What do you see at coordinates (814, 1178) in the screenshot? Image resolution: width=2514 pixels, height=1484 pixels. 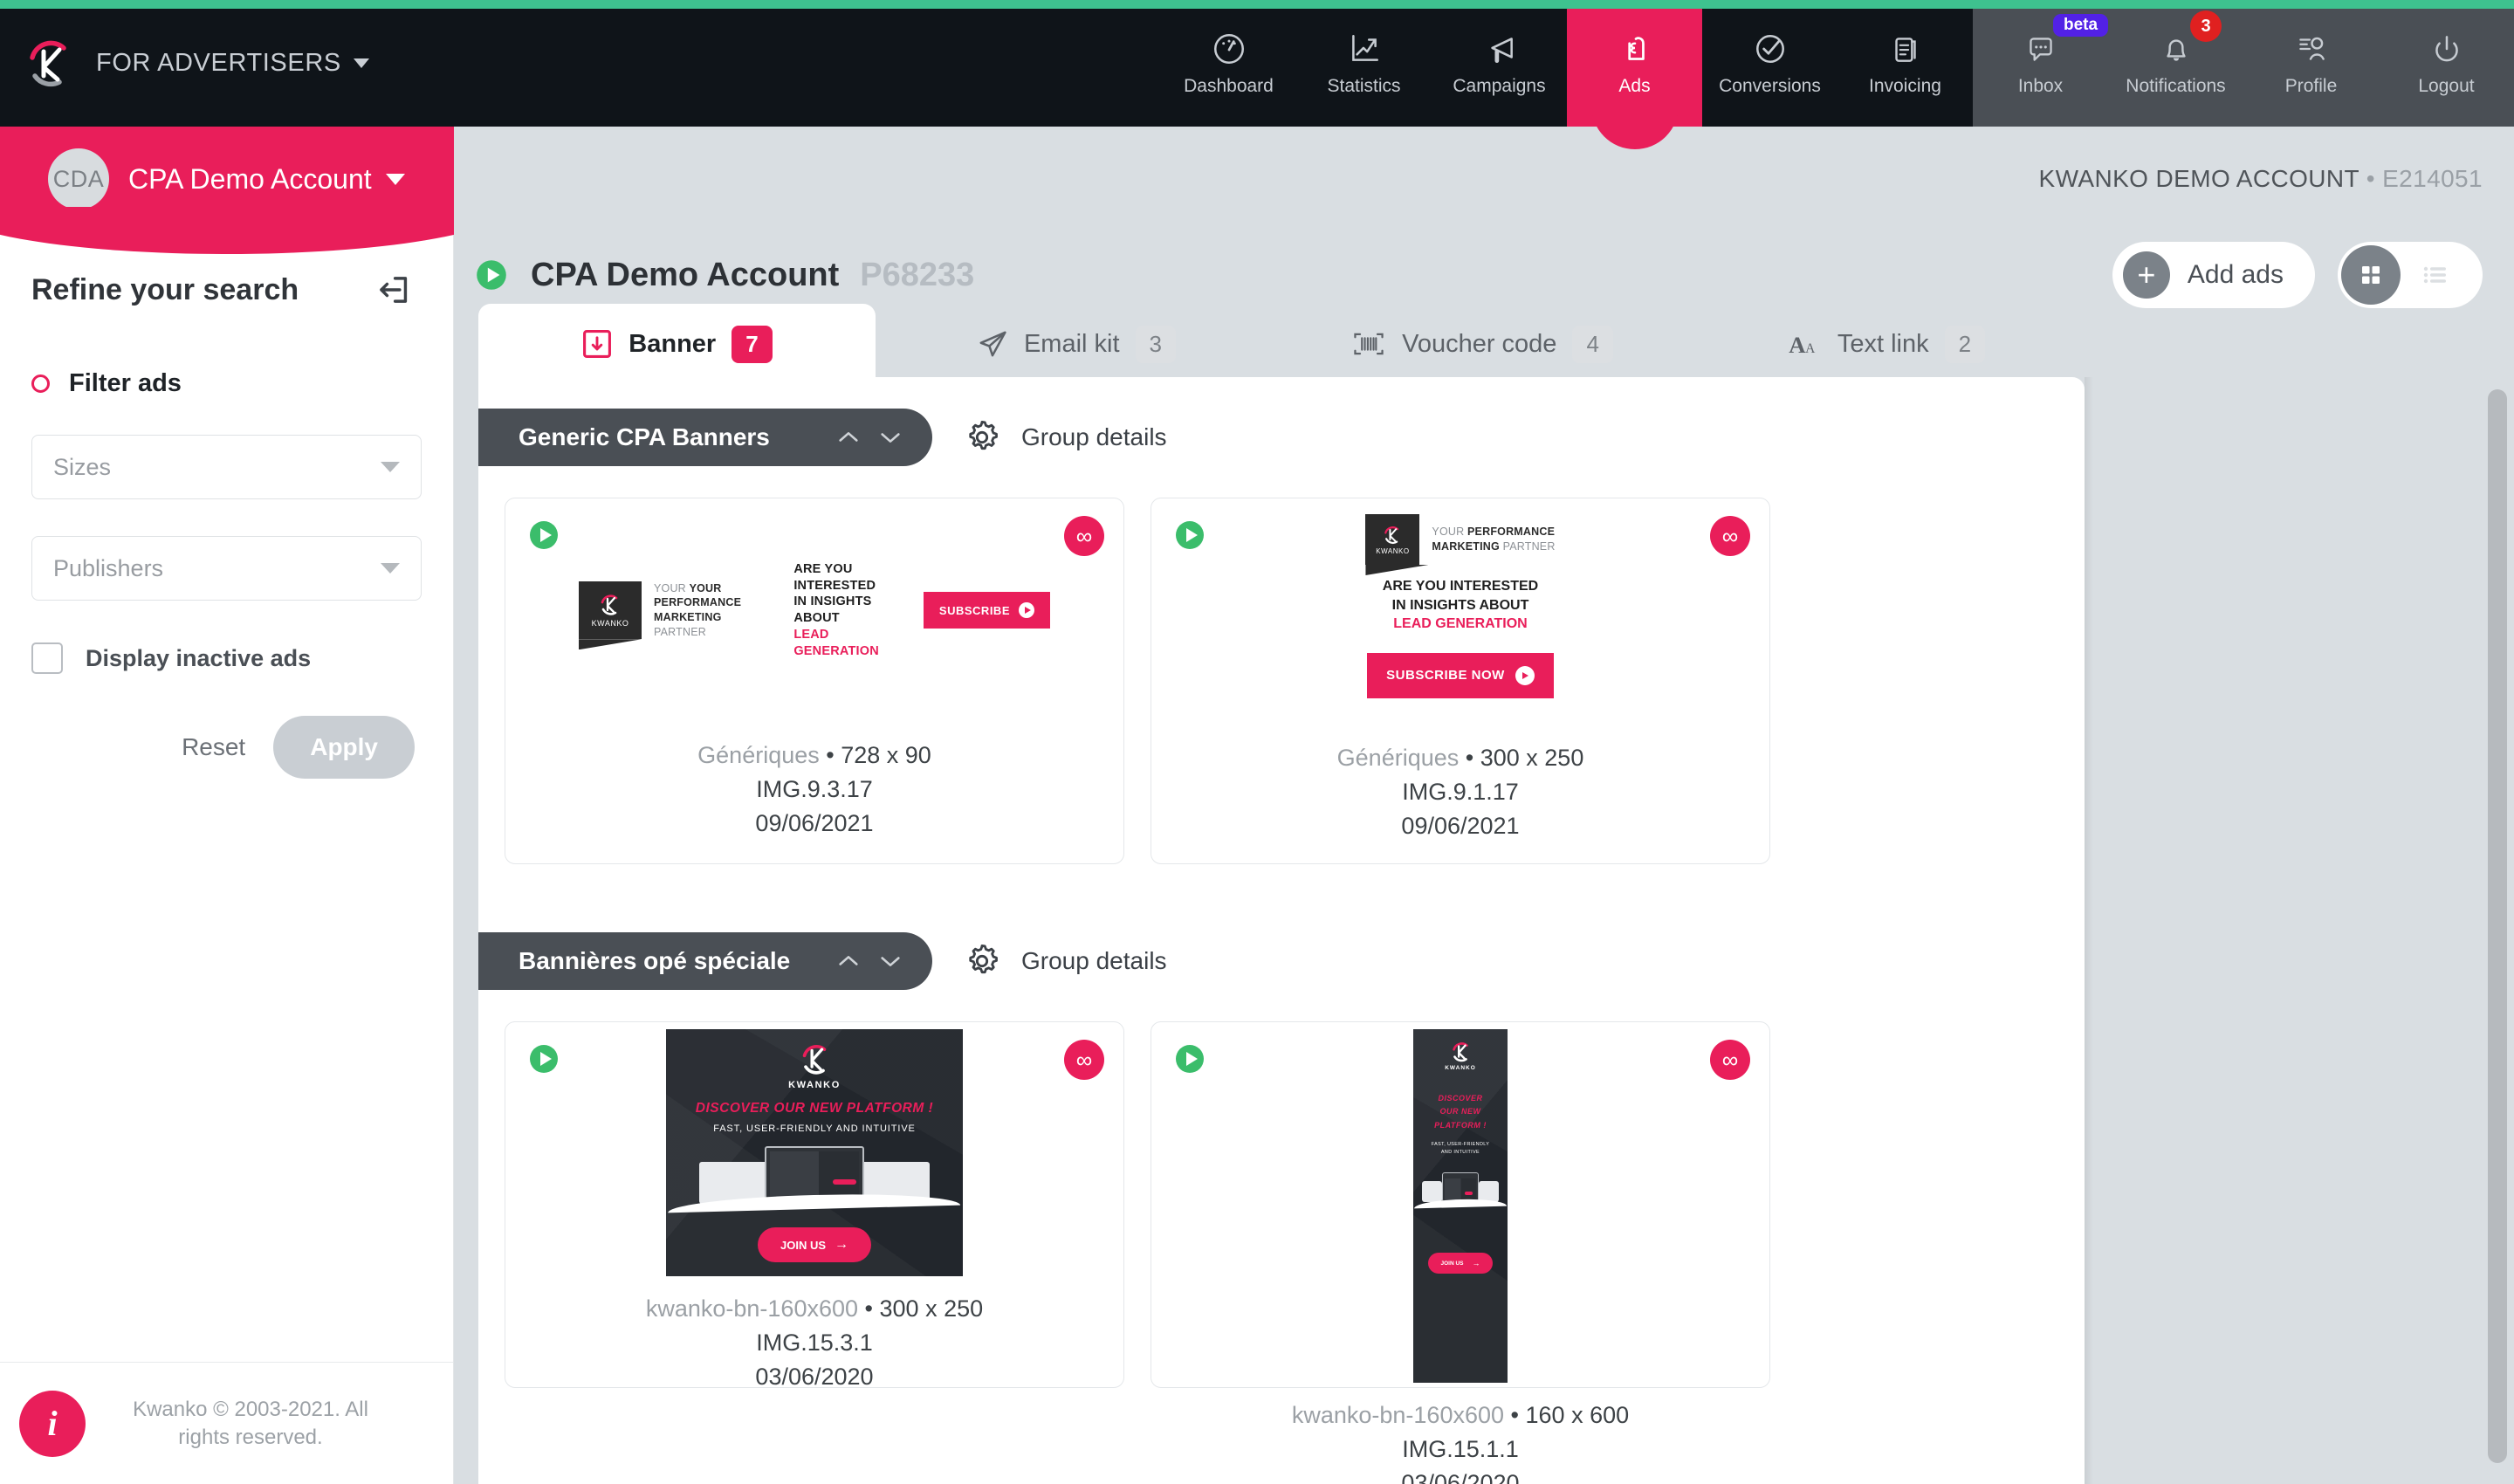 I see `device-mockup-image` at bounding box center [814, 1178].